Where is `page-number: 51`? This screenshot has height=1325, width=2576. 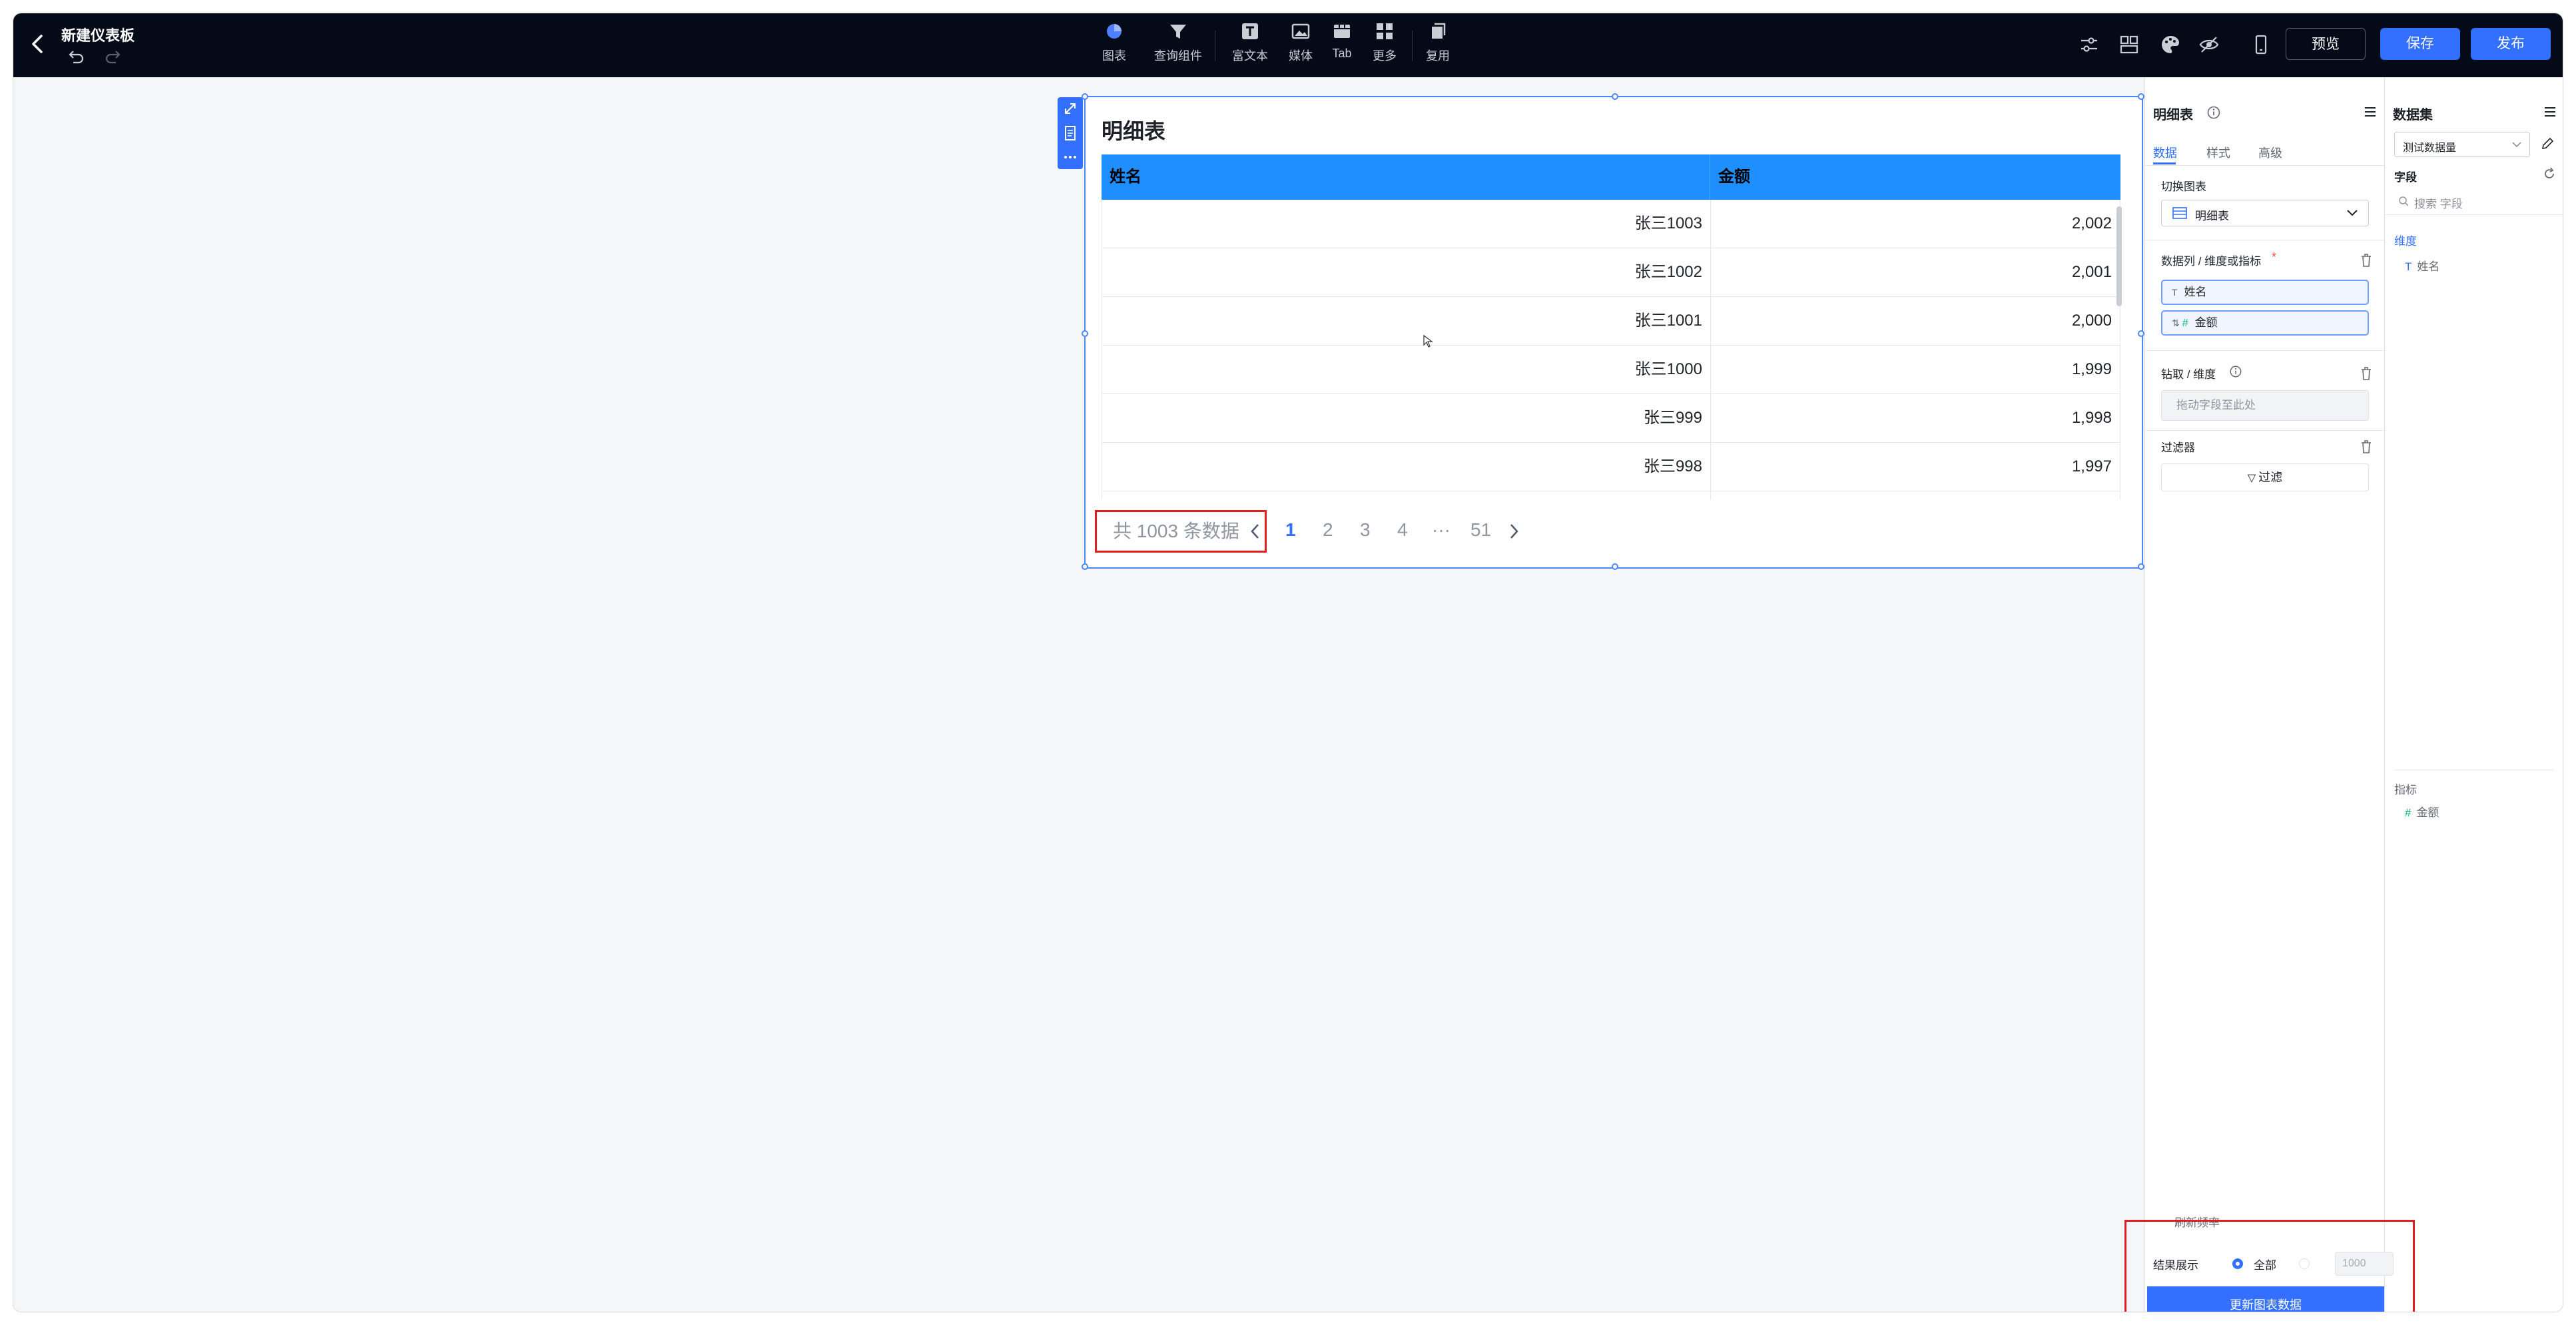 page-number: 51 is located at coordinates (1480, 530).